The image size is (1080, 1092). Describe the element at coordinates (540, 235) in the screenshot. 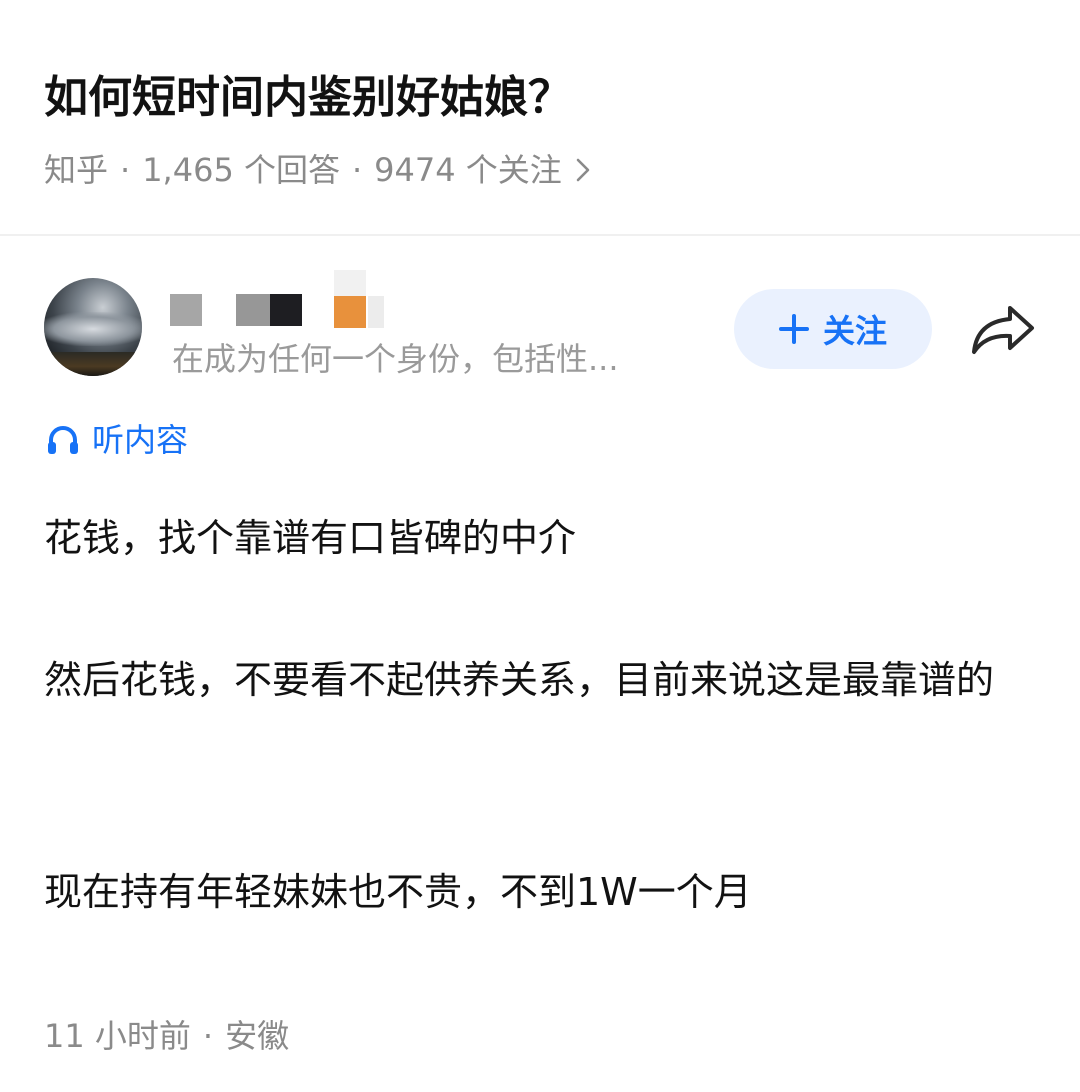

I see `section-divider` at that location.